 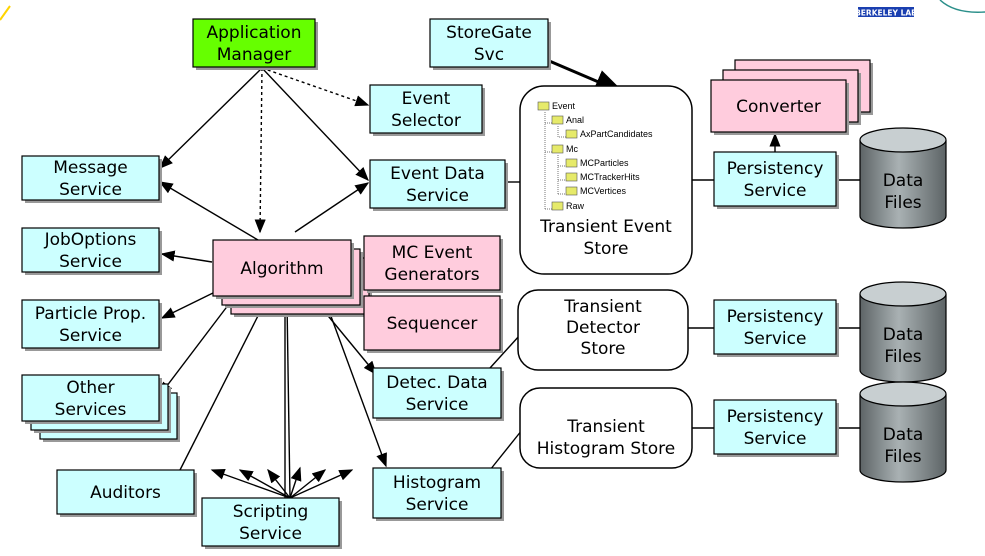 I want to click on other-services-box: OtherServices, so click(x=100, y=408).